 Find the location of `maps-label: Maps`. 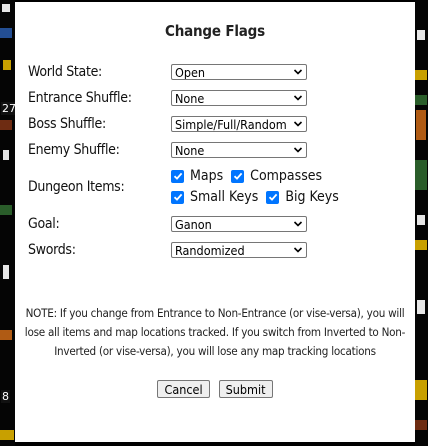

maps-label: Maps is located at coordinates (206, 176).